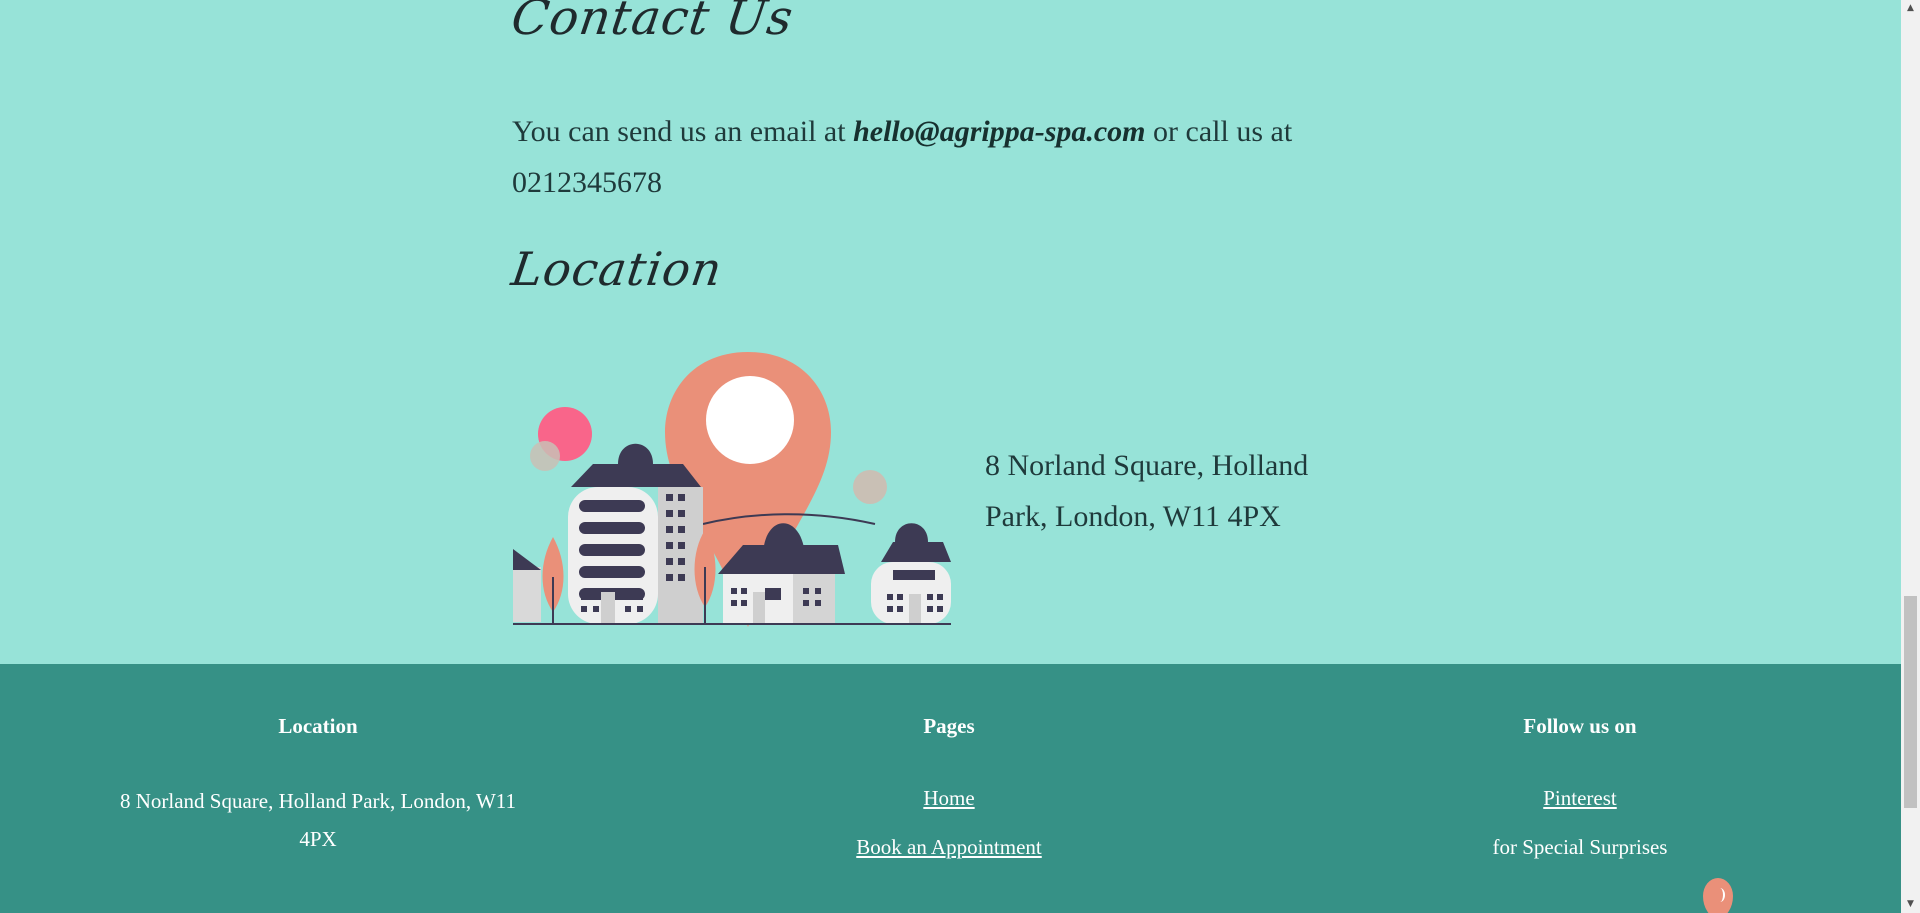  Describe the element at coordinates (1580, 726) in the screenshot. I see `footer-follow-heading: Follow us on` at that location.